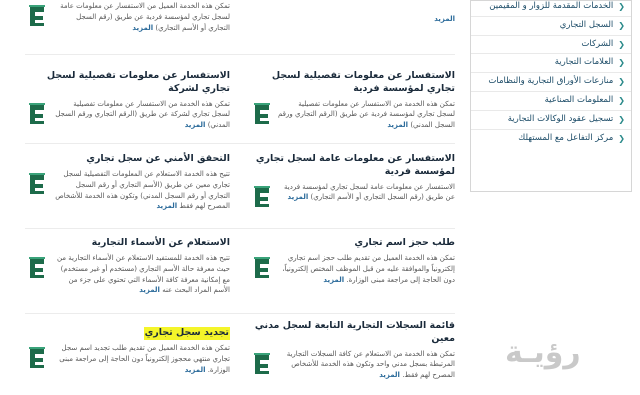 Image resolution: width=640 pixels, height=395 pixels. I want to click on watermark-logo: رؤيـة, so click(543, 352).